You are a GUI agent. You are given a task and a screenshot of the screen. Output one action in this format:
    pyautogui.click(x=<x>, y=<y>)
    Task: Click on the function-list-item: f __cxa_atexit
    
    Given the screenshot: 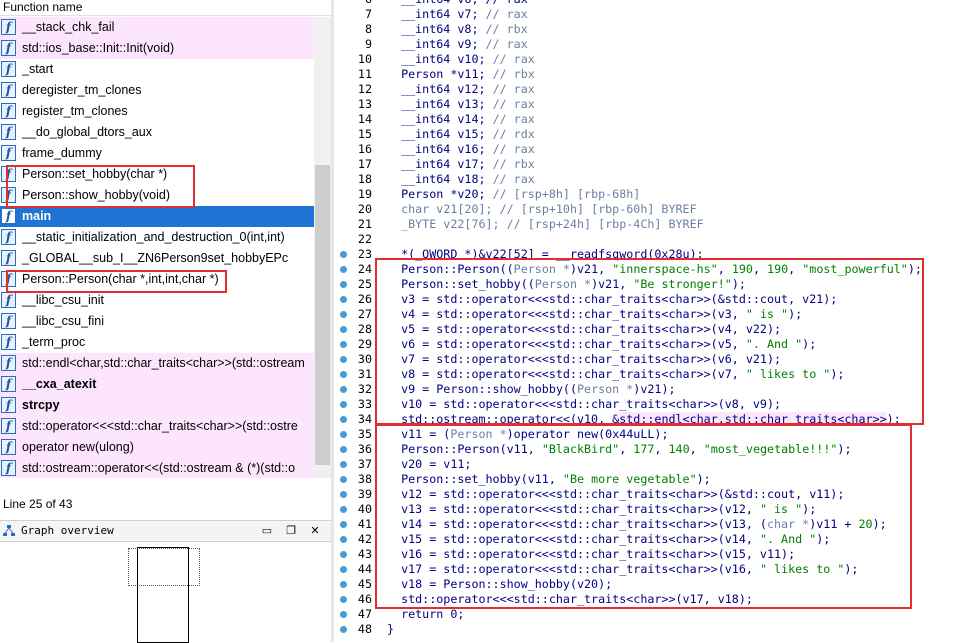 What is the action you would take?
    pyautogui.click(x=157, y=384)
    